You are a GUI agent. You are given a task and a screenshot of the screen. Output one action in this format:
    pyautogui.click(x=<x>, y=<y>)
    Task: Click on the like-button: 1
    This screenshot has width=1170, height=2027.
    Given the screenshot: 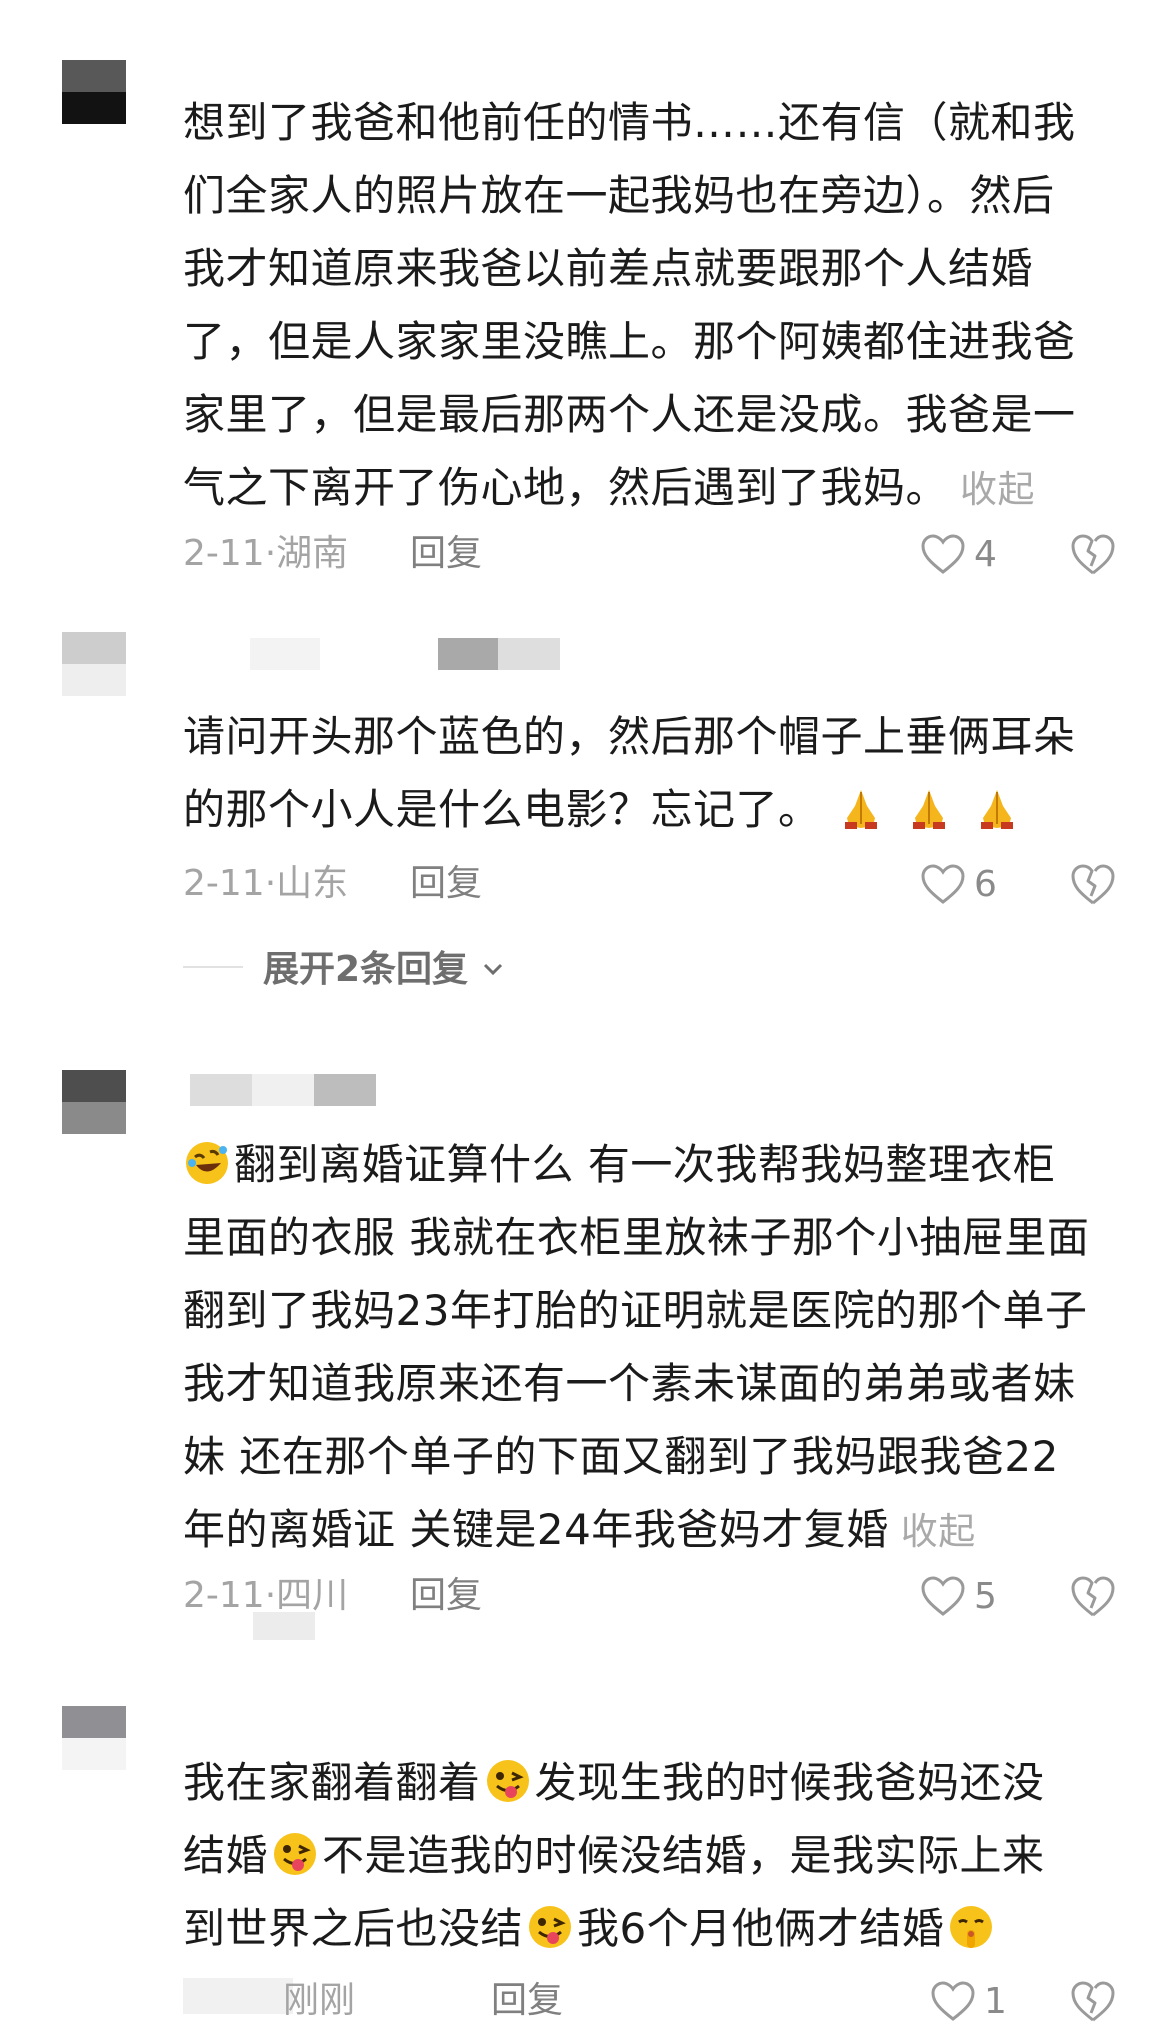 What is the action you would take?
    pyautogui.click(x=968, y=2001)
    